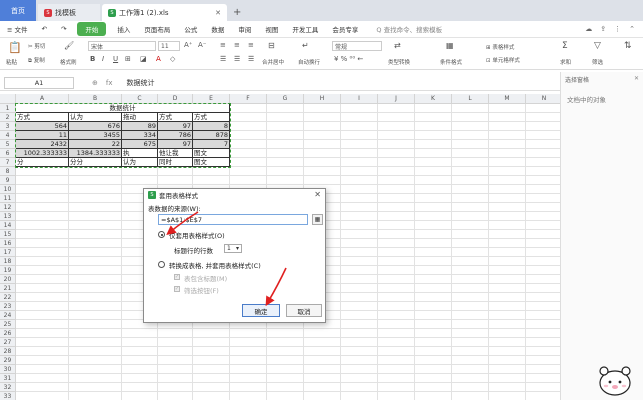  I want to click on row-header-11: 11, so click(8, 198).